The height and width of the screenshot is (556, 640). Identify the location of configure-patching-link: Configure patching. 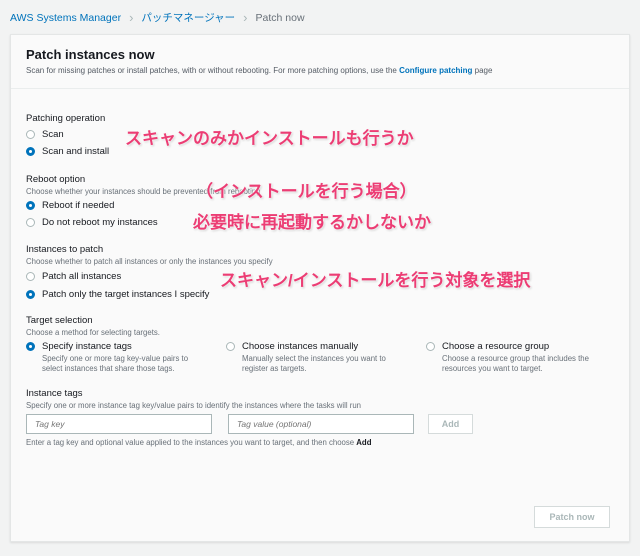
(435, 70).